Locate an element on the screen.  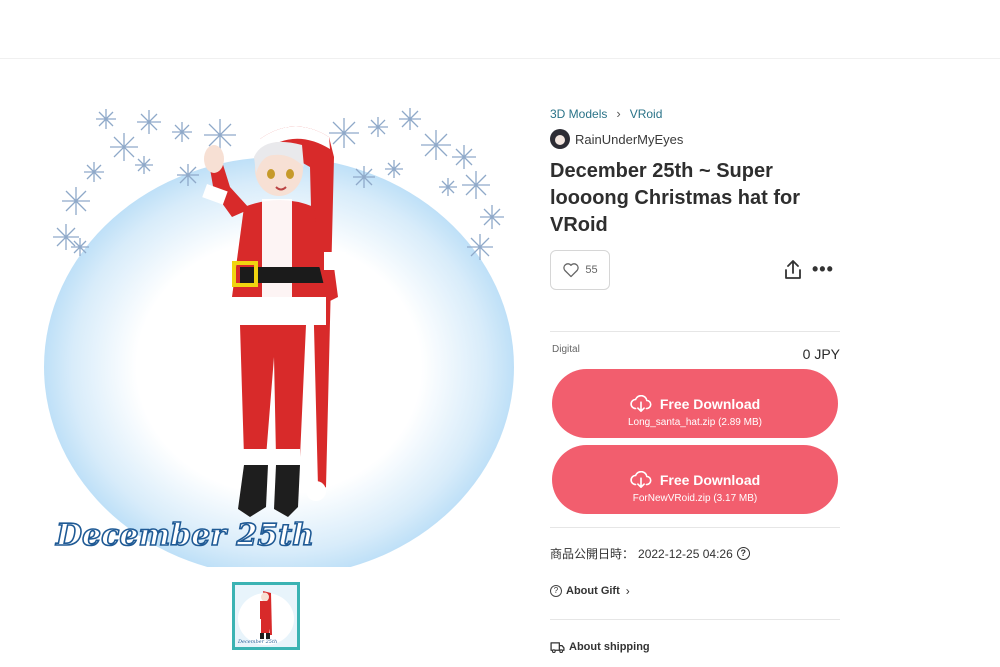
question-icon: ? is located at coordinates (743, 553).